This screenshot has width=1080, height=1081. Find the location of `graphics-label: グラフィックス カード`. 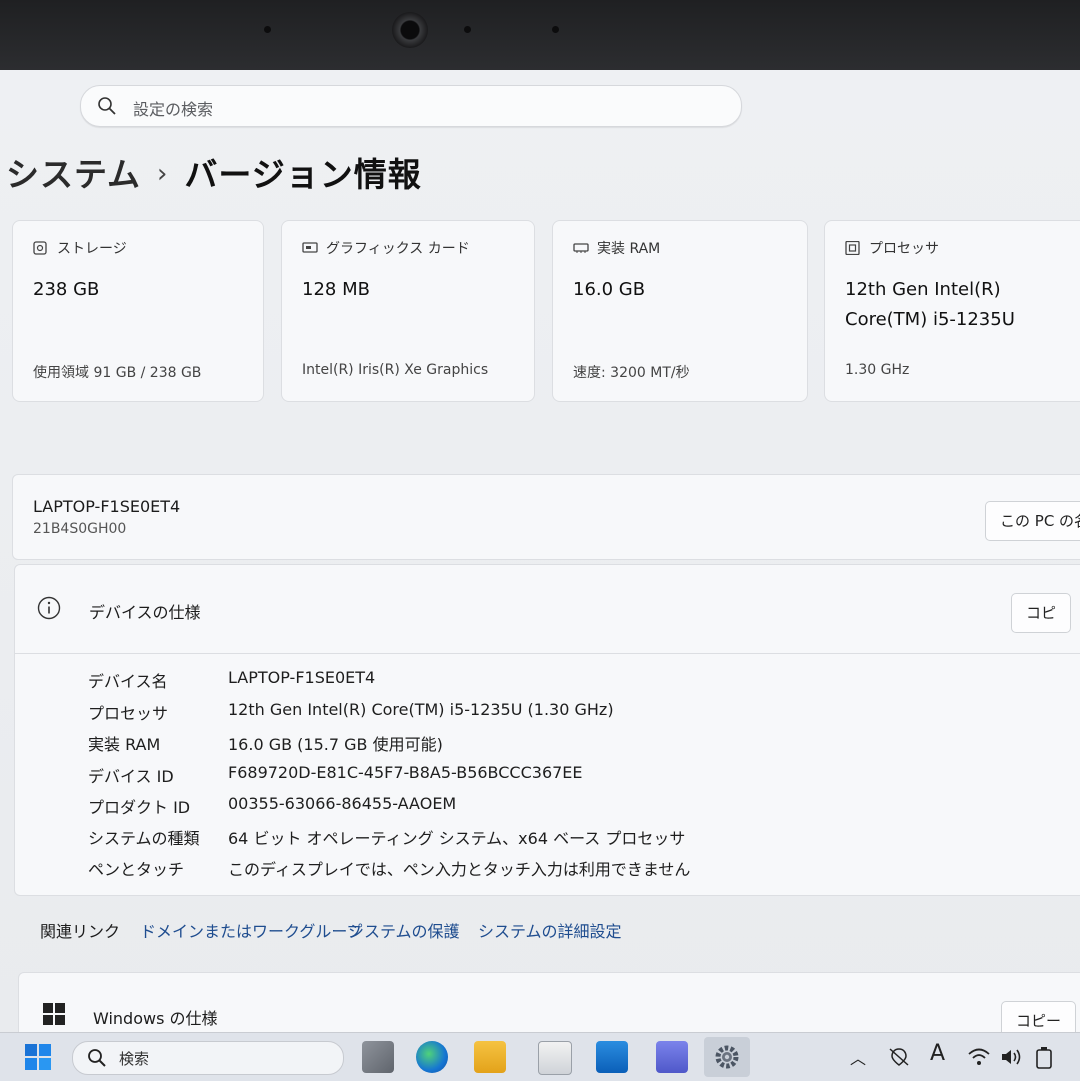

graphics-label: グラフィックス カード is located at coordinates (398, 249).